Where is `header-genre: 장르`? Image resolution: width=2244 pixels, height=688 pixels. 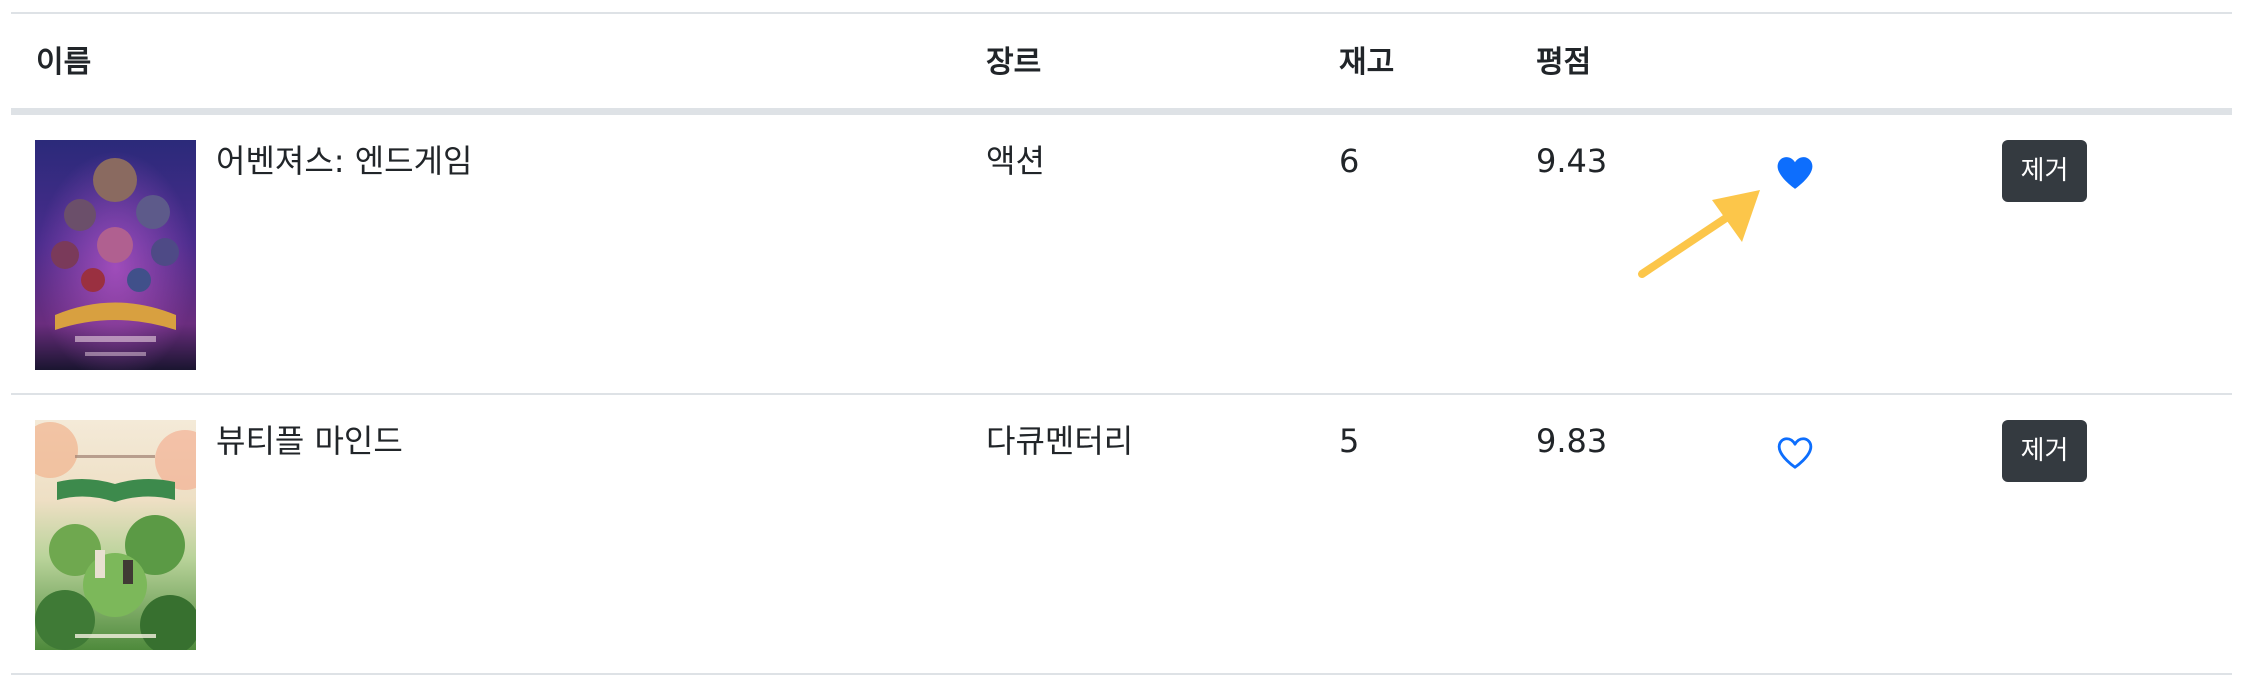 header-genre: 장르 is located at coordinates (1014, 62).